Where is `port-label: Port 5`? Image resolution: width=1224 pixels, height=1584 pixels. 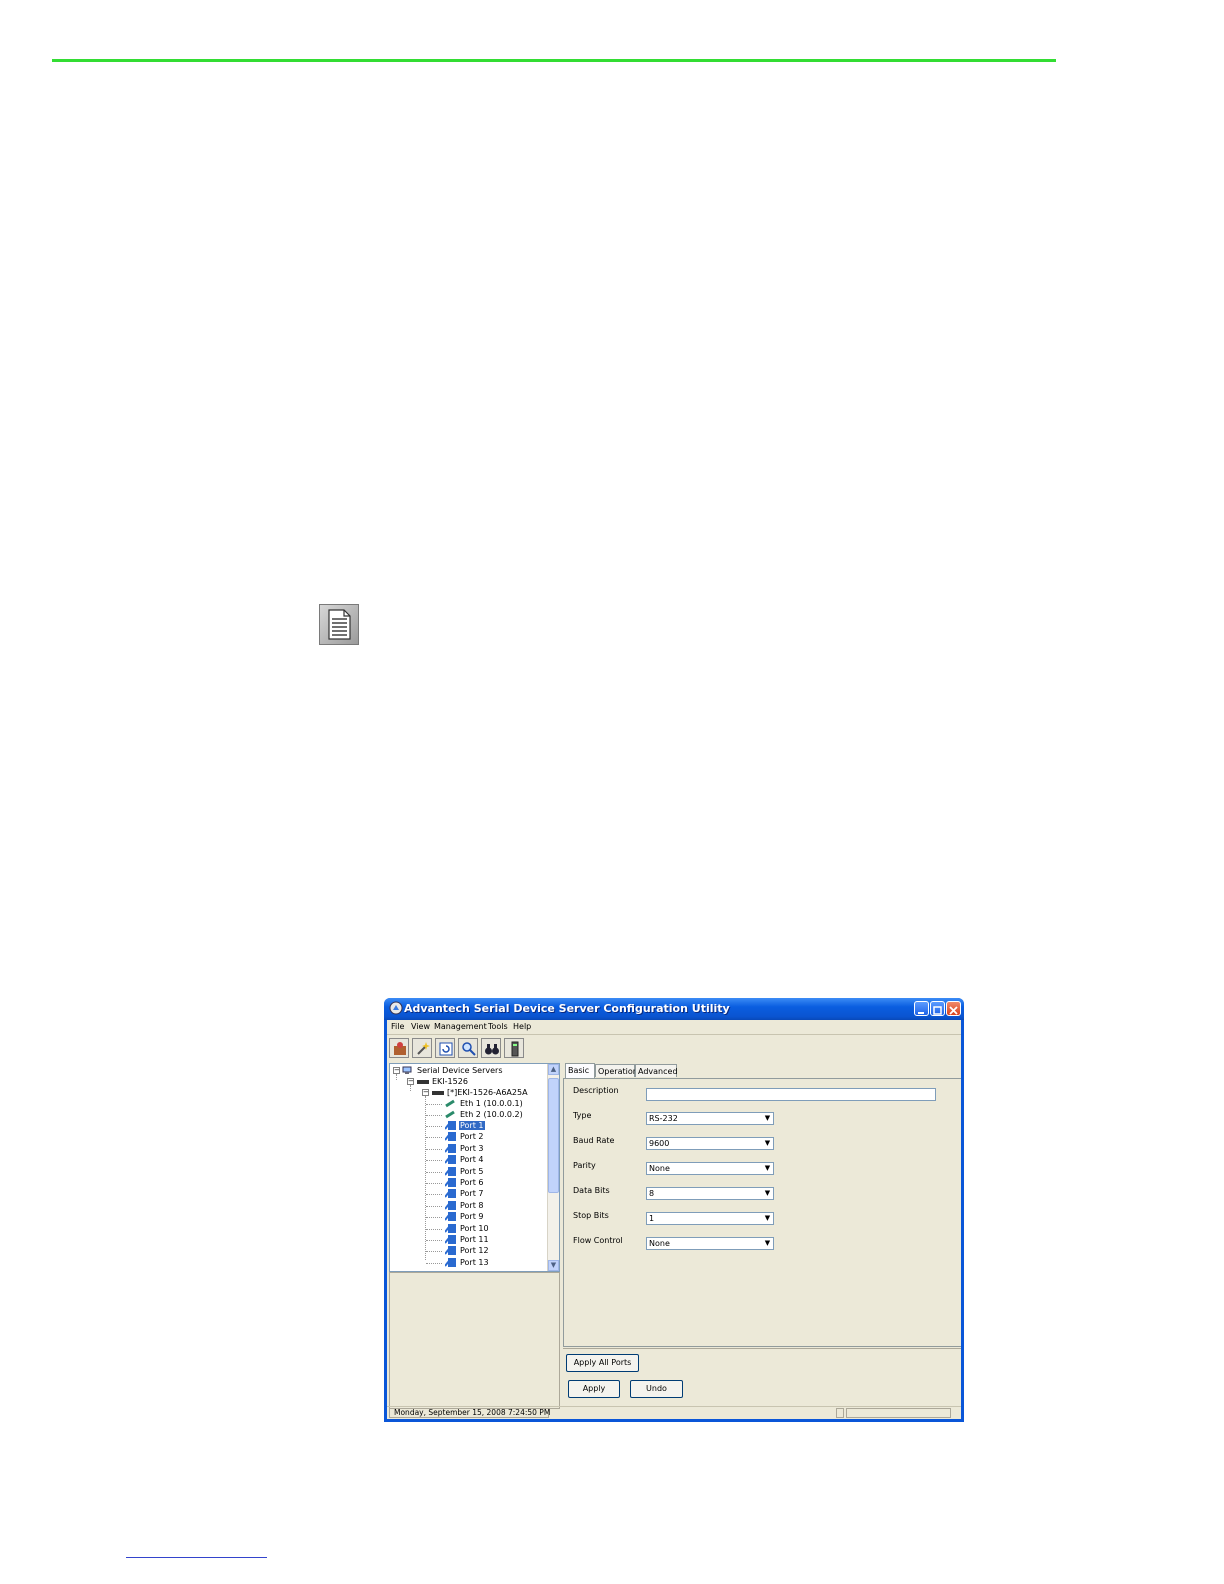
port-label: Port 5 is located at coordinates (472, 1171).